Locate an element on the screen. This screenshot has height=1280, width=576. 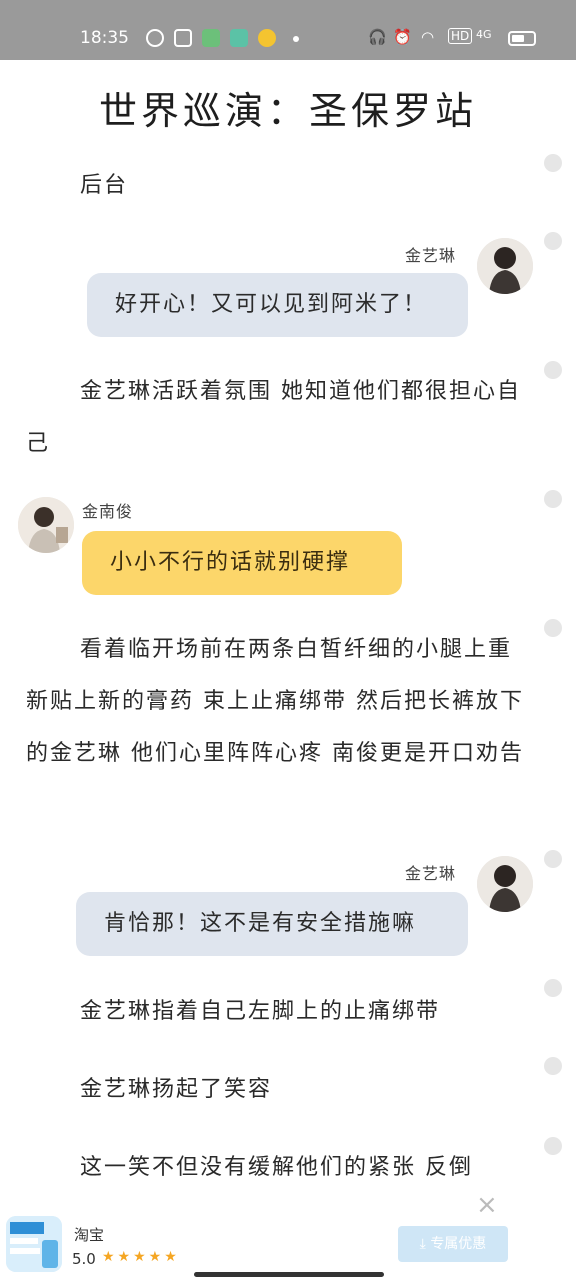
alarm-icon: ⏰ is located at coordinates (402, 37).